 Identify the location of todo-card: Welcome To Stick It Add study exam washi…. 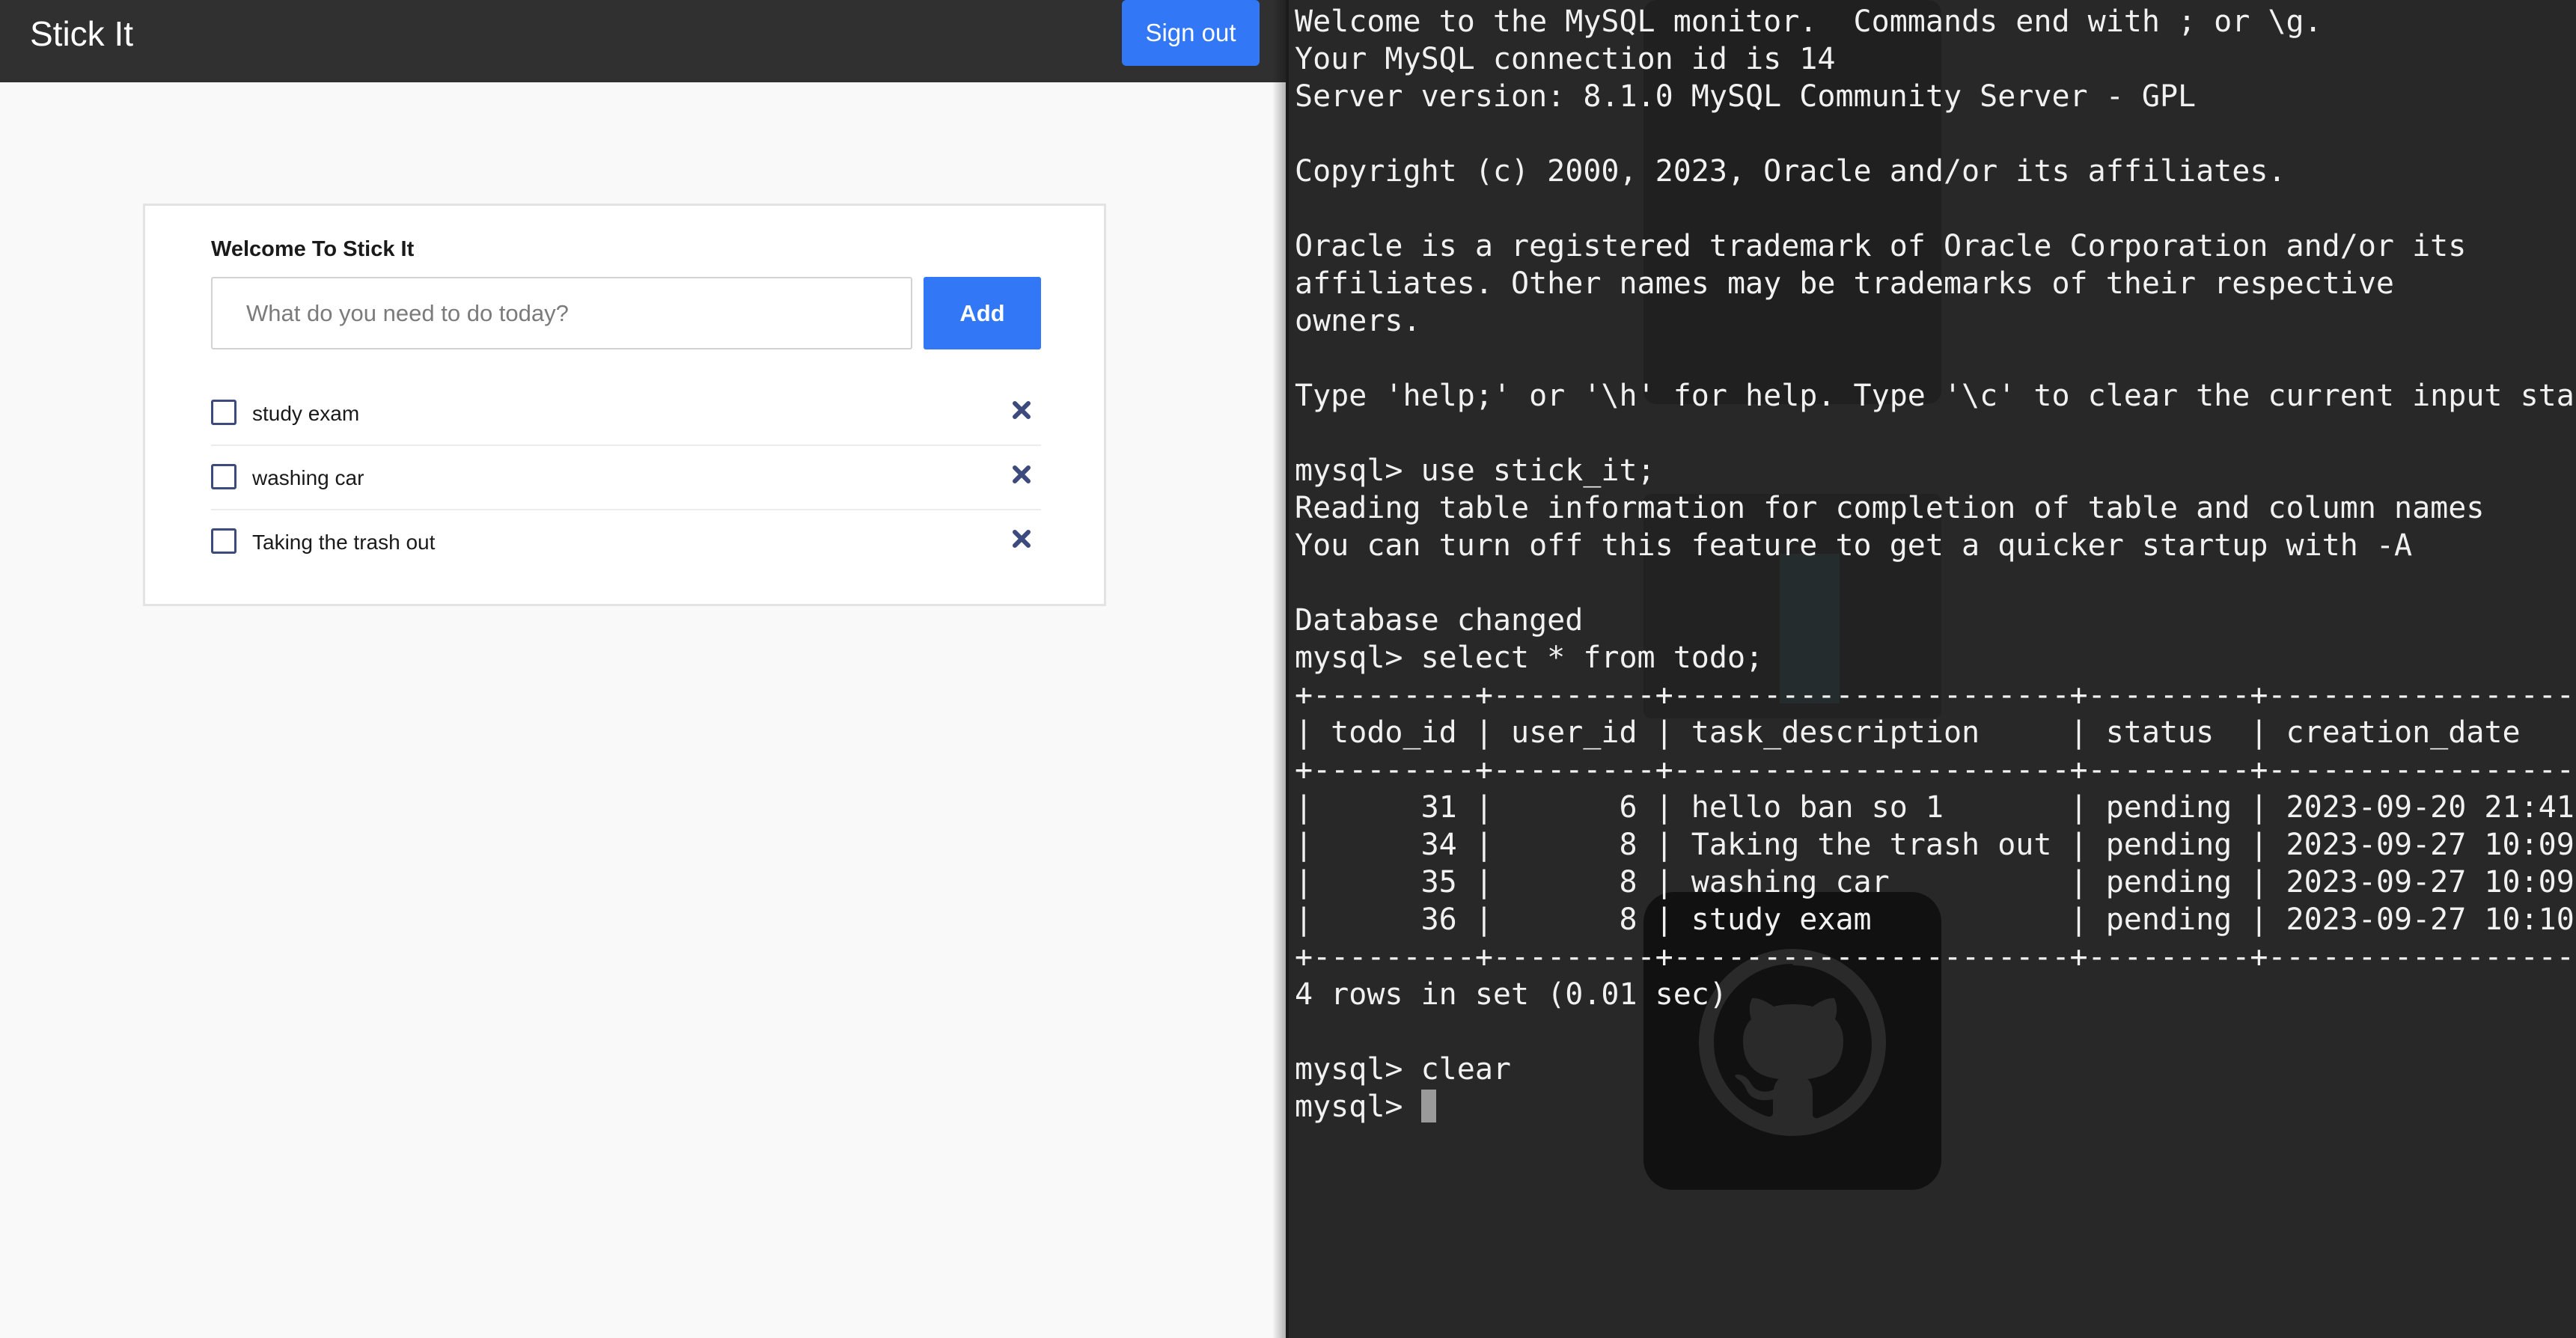
(624, 405).